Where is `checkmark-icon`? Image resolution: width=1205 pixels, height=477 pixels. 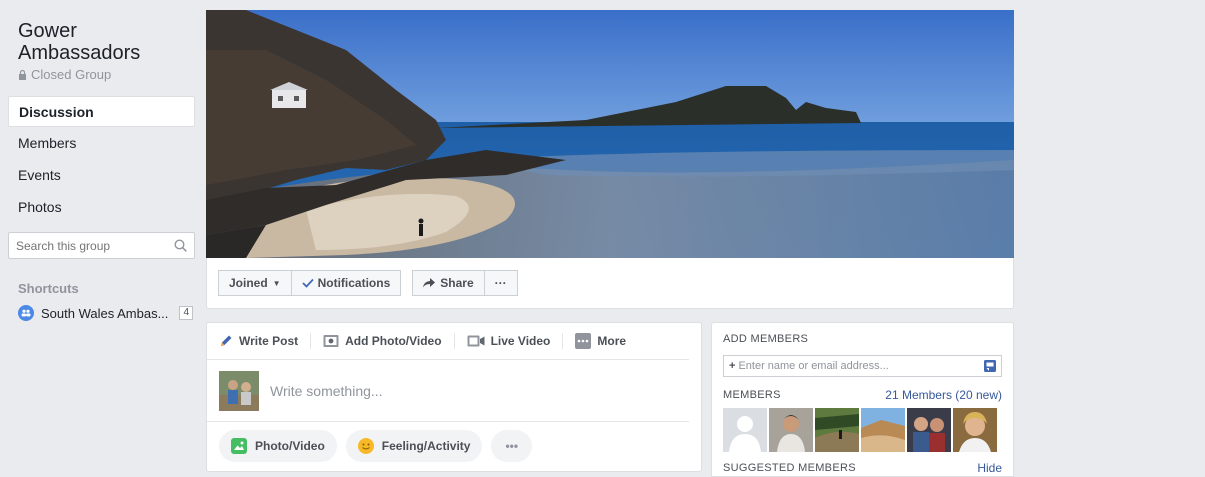 checkmark-icon is located at coordinates (307, 283).